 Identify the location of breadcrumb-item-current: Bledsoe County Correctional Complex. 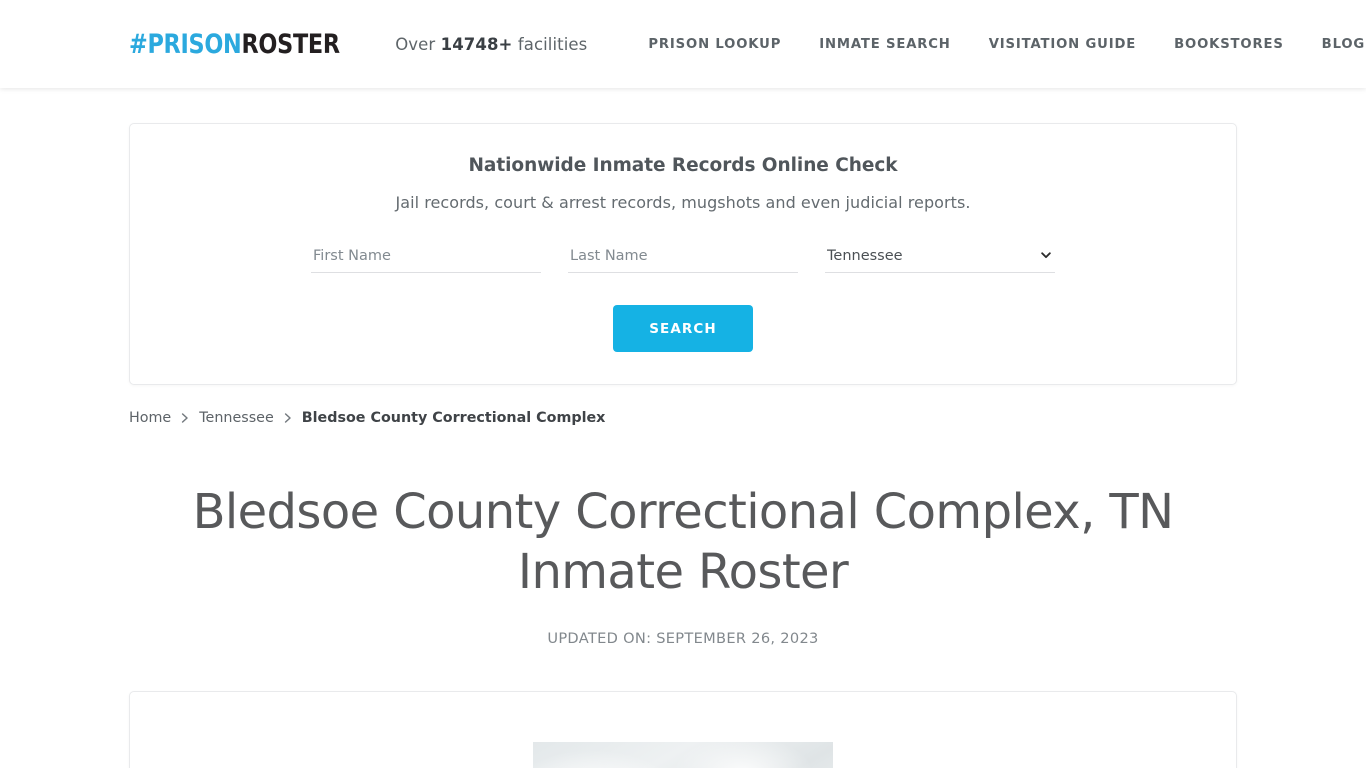
(453, 418).